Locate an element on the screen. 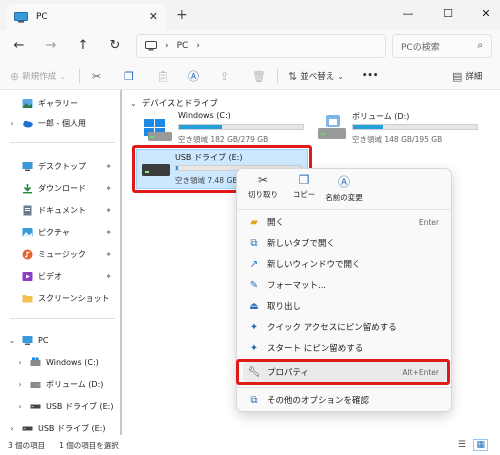 The width and height of the screenshot is (500, 455). menu-item-open-new-tab: ⧉ 新しいタブで開く is located at coordinates (345, 243).